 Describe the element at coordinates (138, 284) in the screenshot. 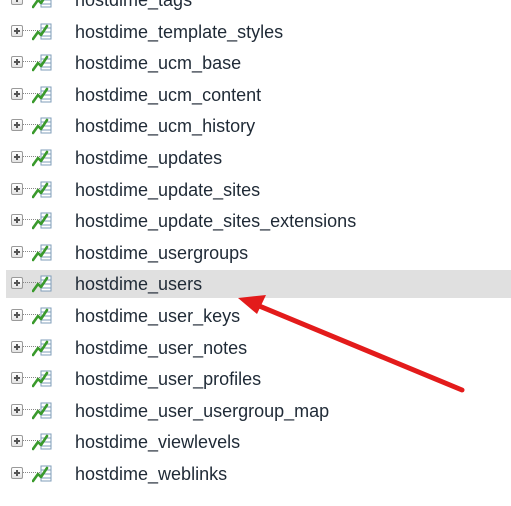

I see `table-name-link: hostdime_users` at that location.